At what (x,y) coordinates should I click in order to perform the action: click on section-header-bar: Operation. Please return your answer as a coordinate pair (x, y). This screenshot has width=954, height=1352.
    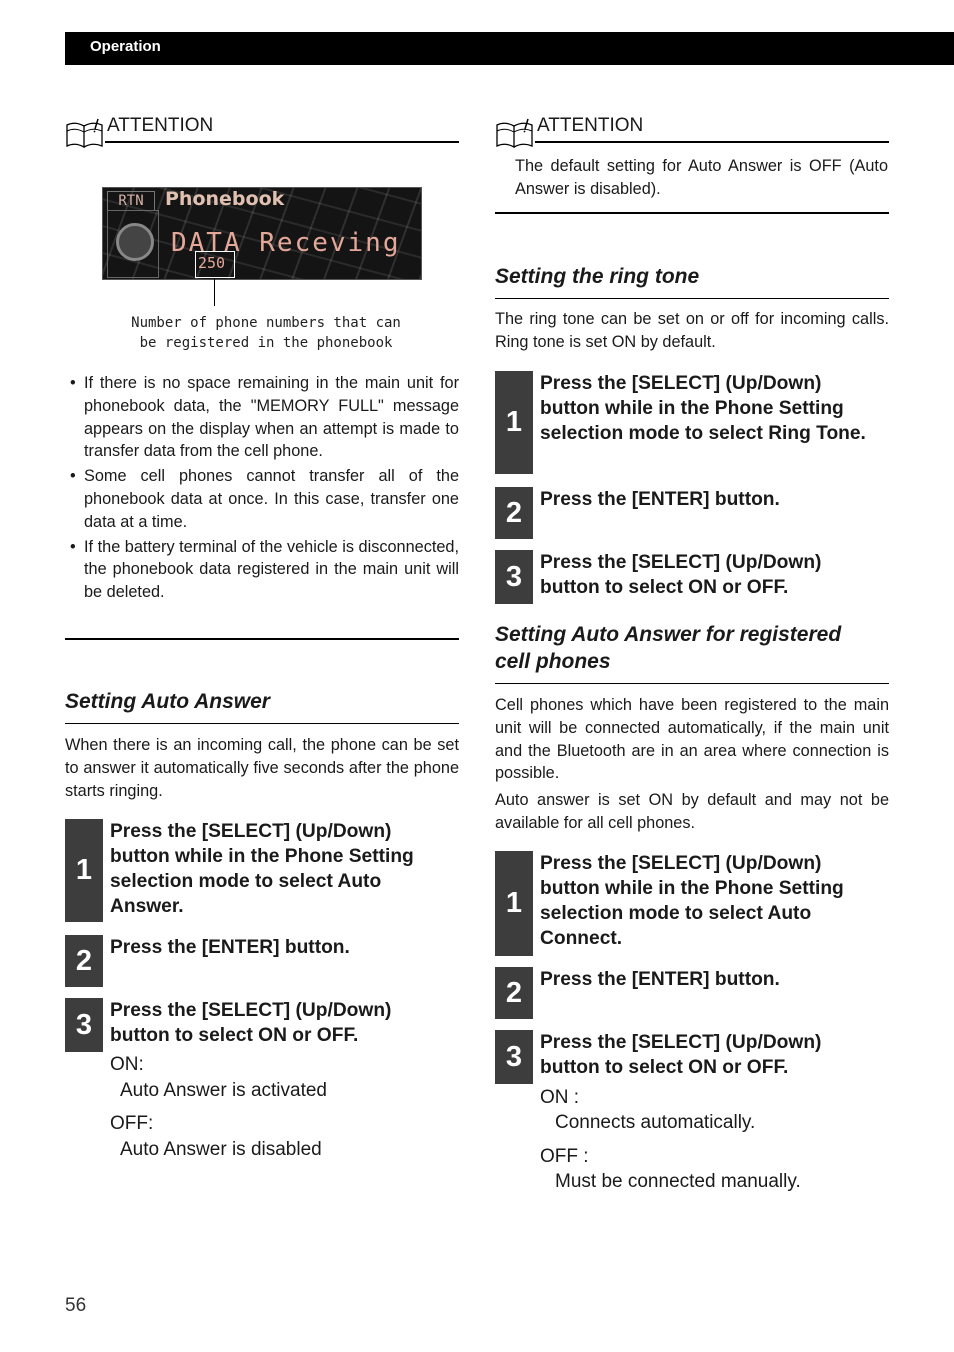
    Looking at the image, I should click on (509, 48).